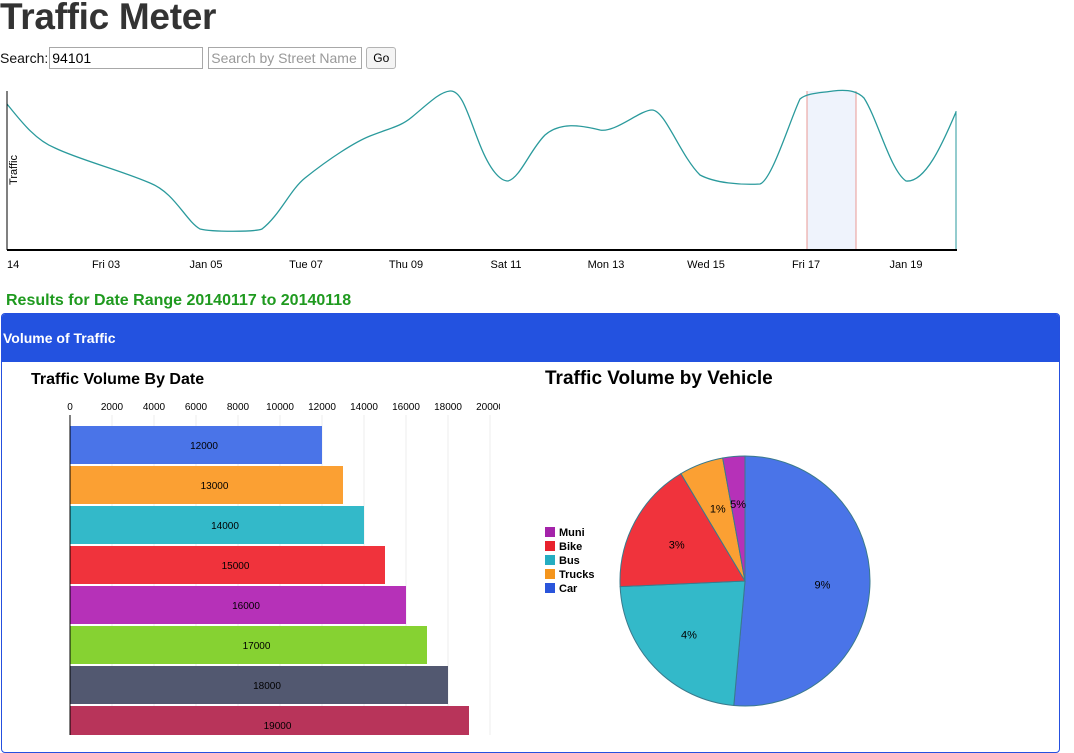  Describe the element at coordinates (204, 446) in the screenshot. I see `bar-value-label: 12000` at that location.